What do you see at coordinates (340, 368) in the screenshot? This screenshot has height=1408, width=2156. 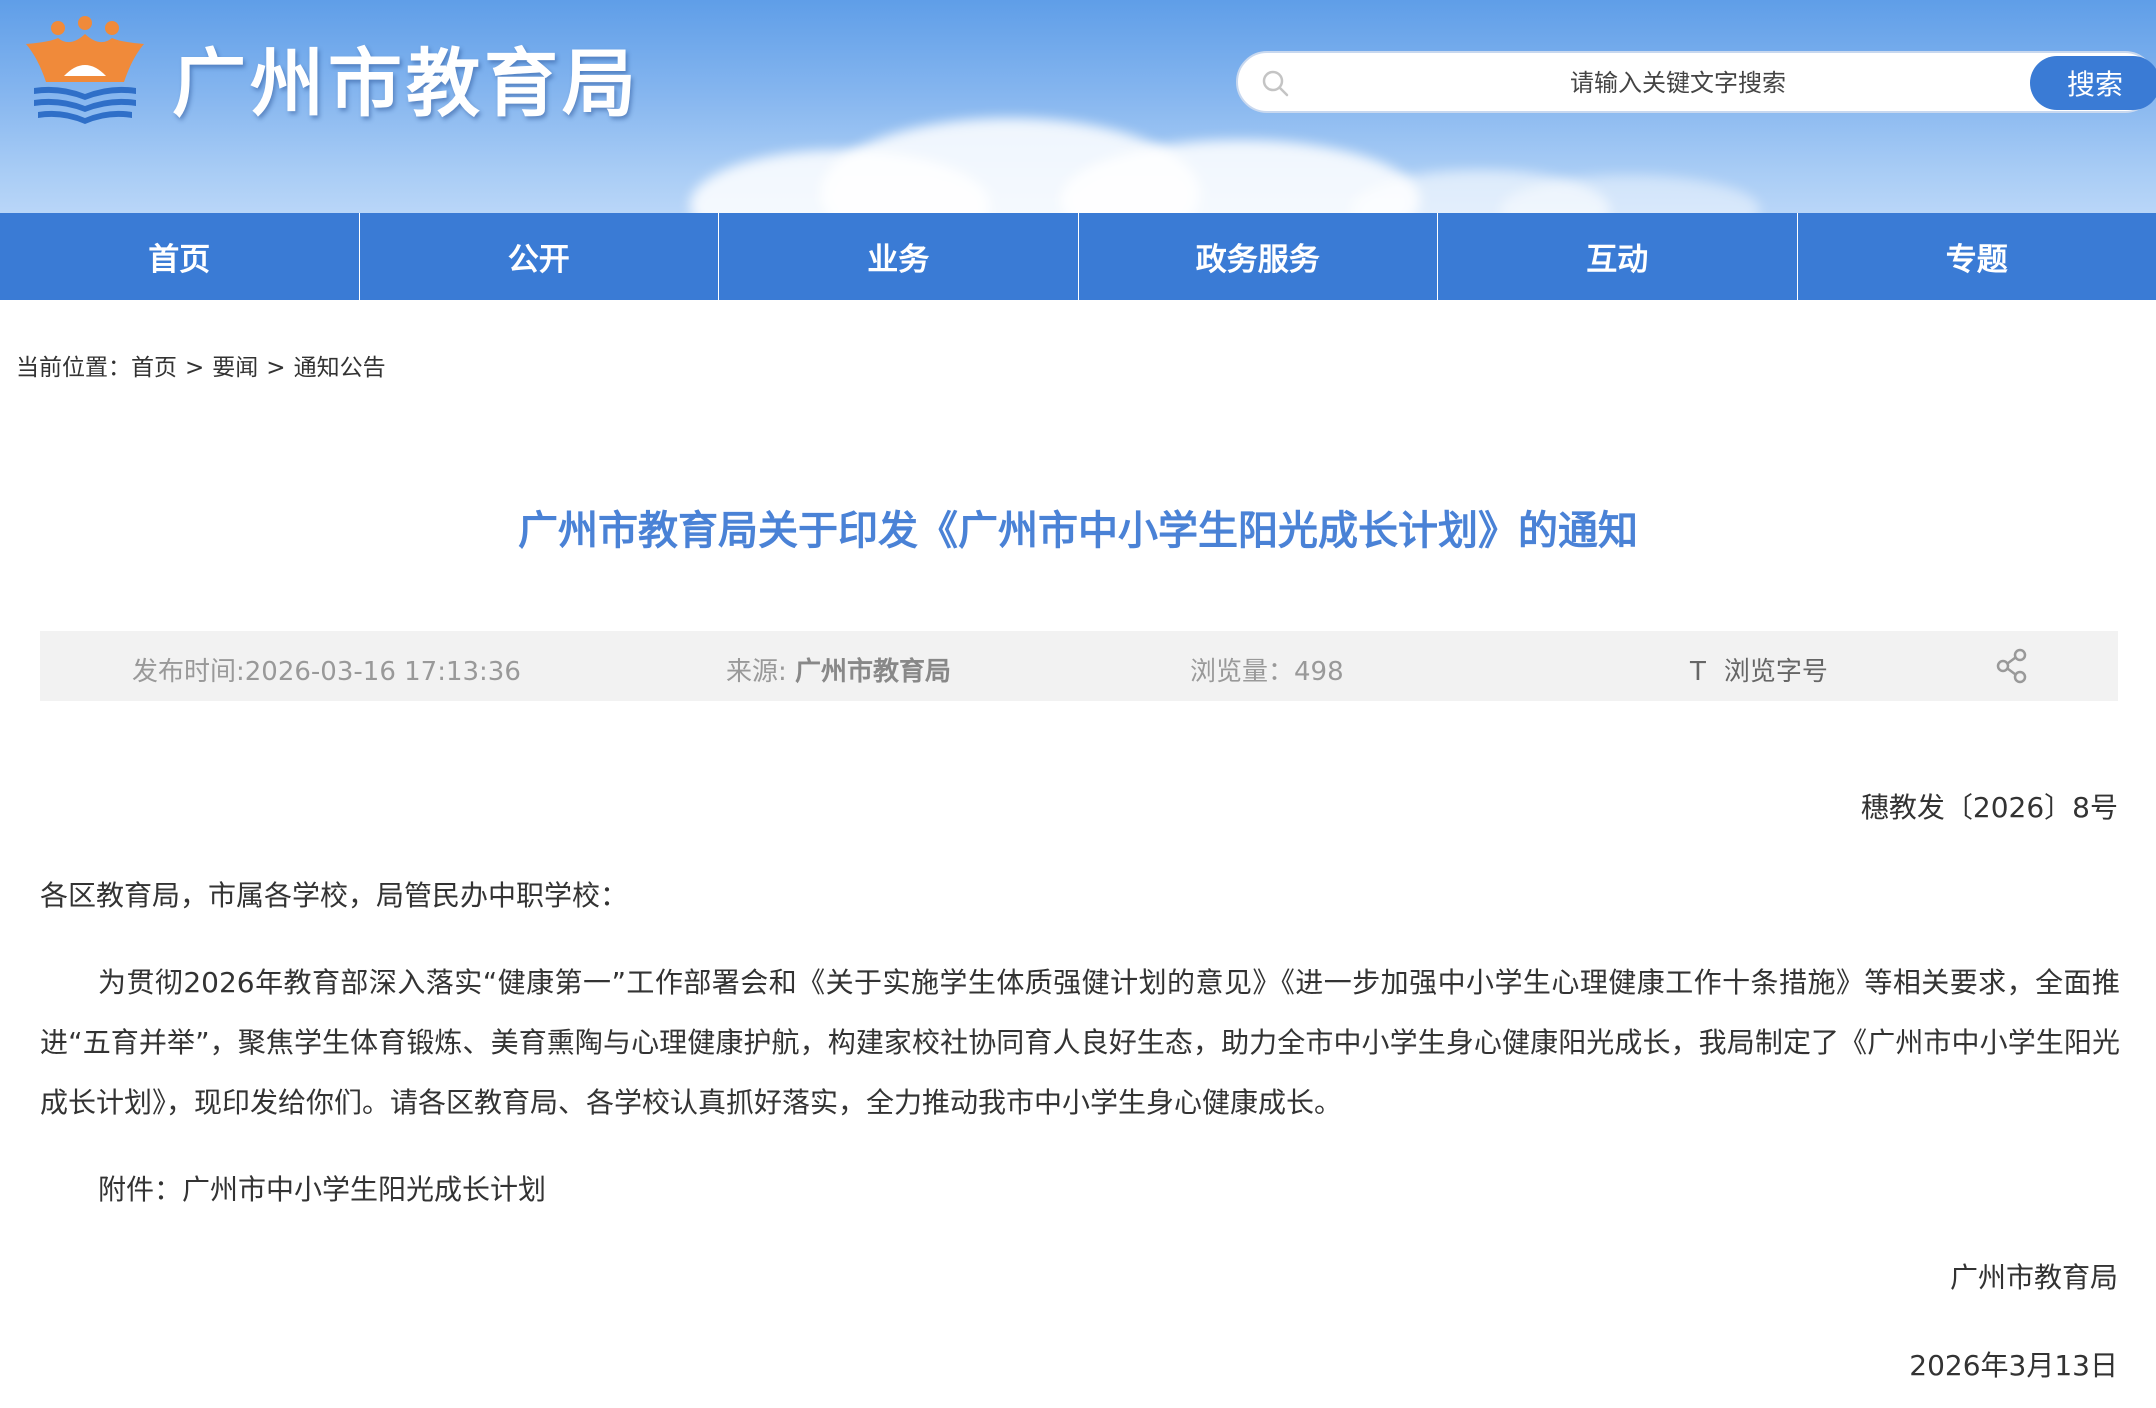 I see `breadcrumb-link-notices: 通知公告` at bounding box center [340, 368].